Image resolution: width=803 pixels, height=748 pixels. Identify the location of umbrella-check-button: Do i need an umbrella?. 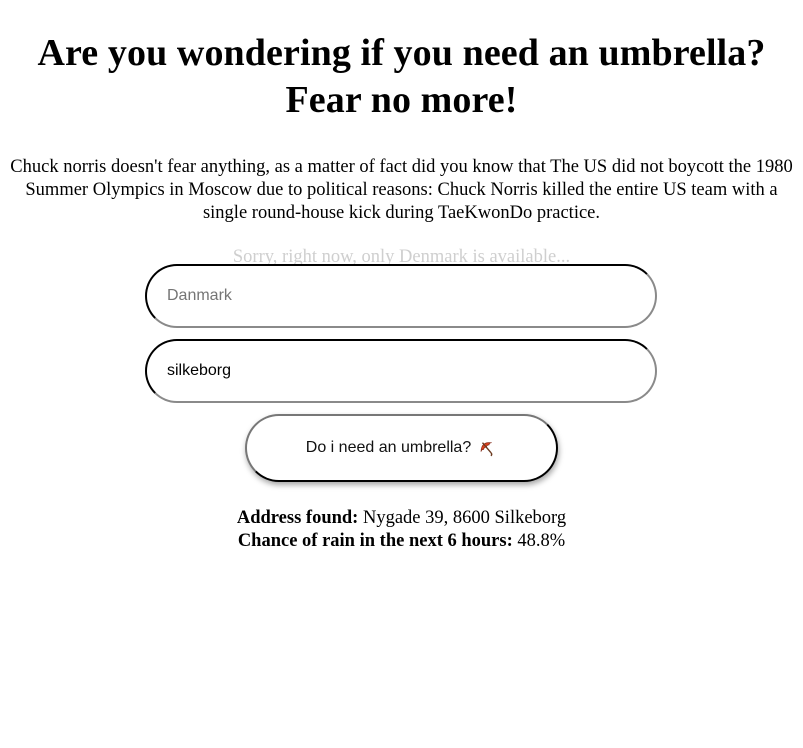
(401, 448).